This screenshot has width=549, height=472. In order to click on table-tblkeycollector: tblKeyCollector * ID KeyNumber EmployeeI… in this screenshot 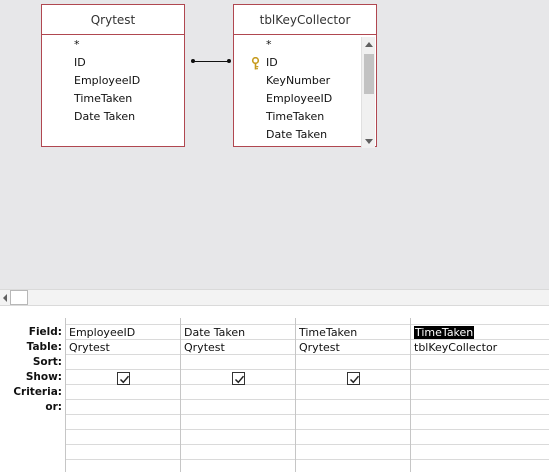, I will do `click(305, 76)`.